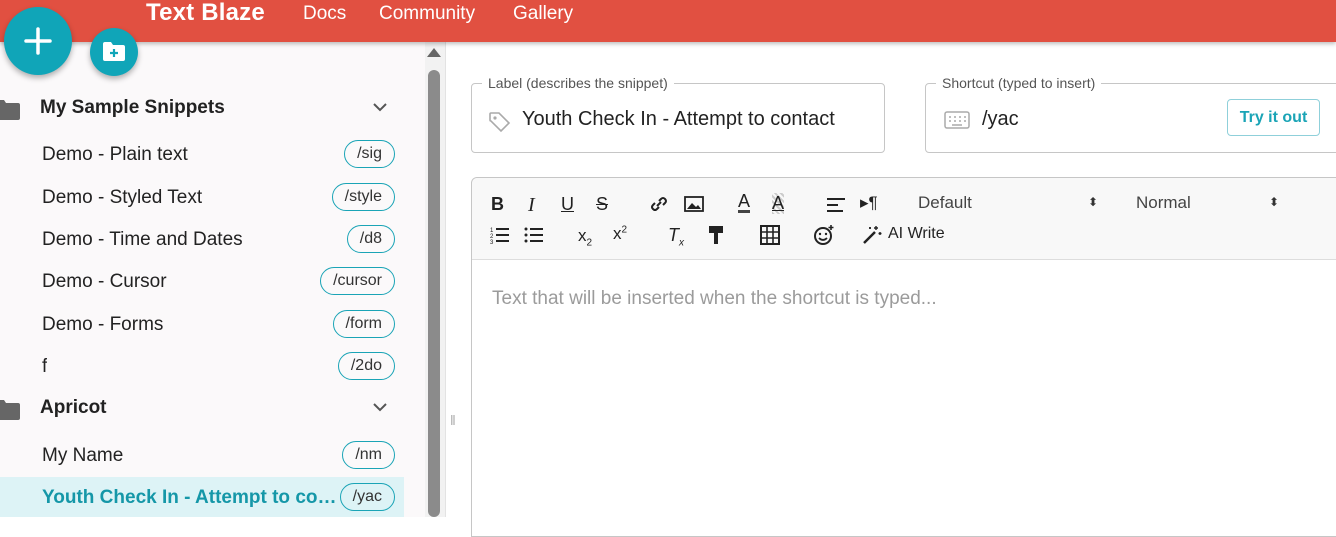  Describe the element at coordinates (357, 281) in the screenshot. I see `shortcut-chip: /cursor` at that location.